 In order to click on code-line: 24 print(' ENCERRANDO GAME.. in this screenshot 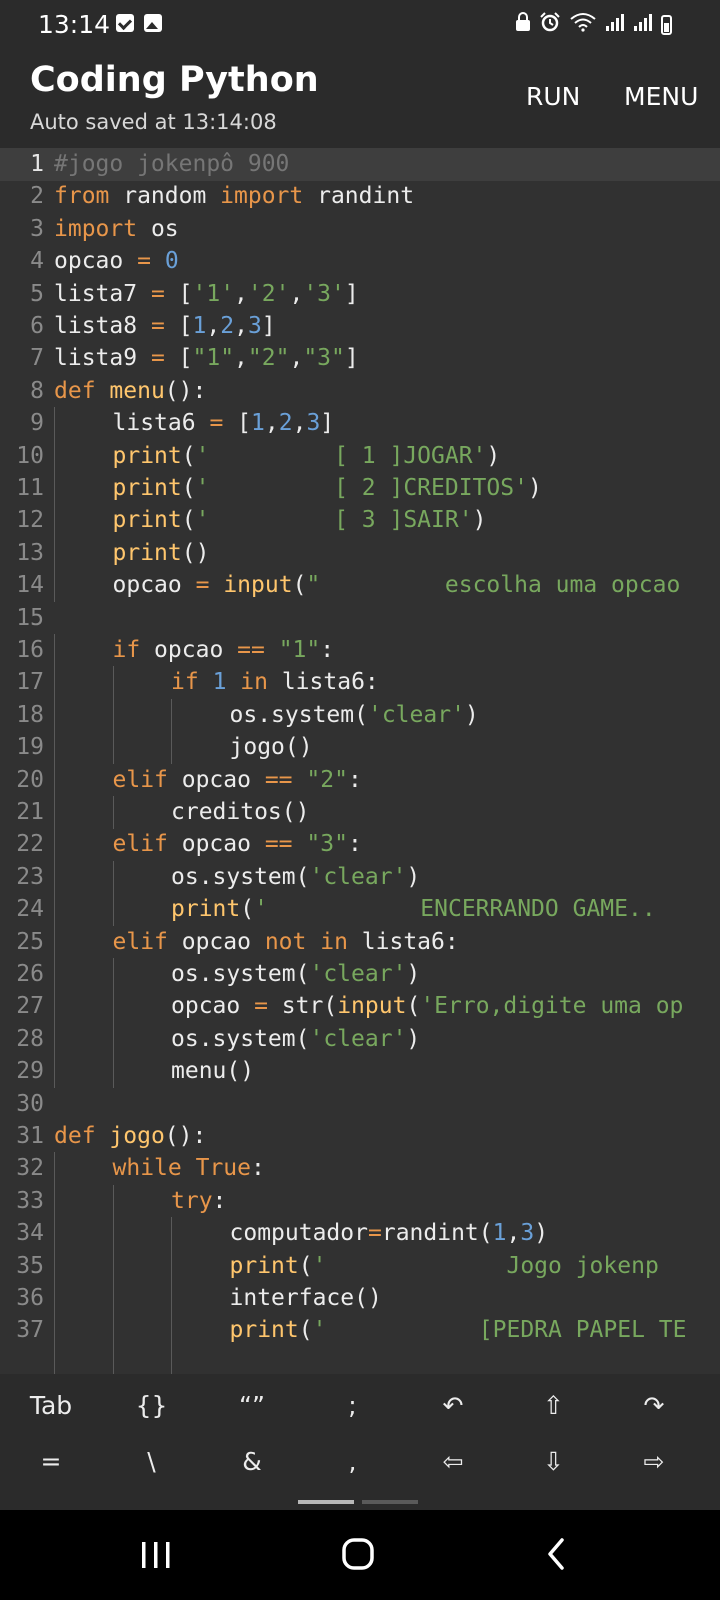, I will do `click(360, 910)`.